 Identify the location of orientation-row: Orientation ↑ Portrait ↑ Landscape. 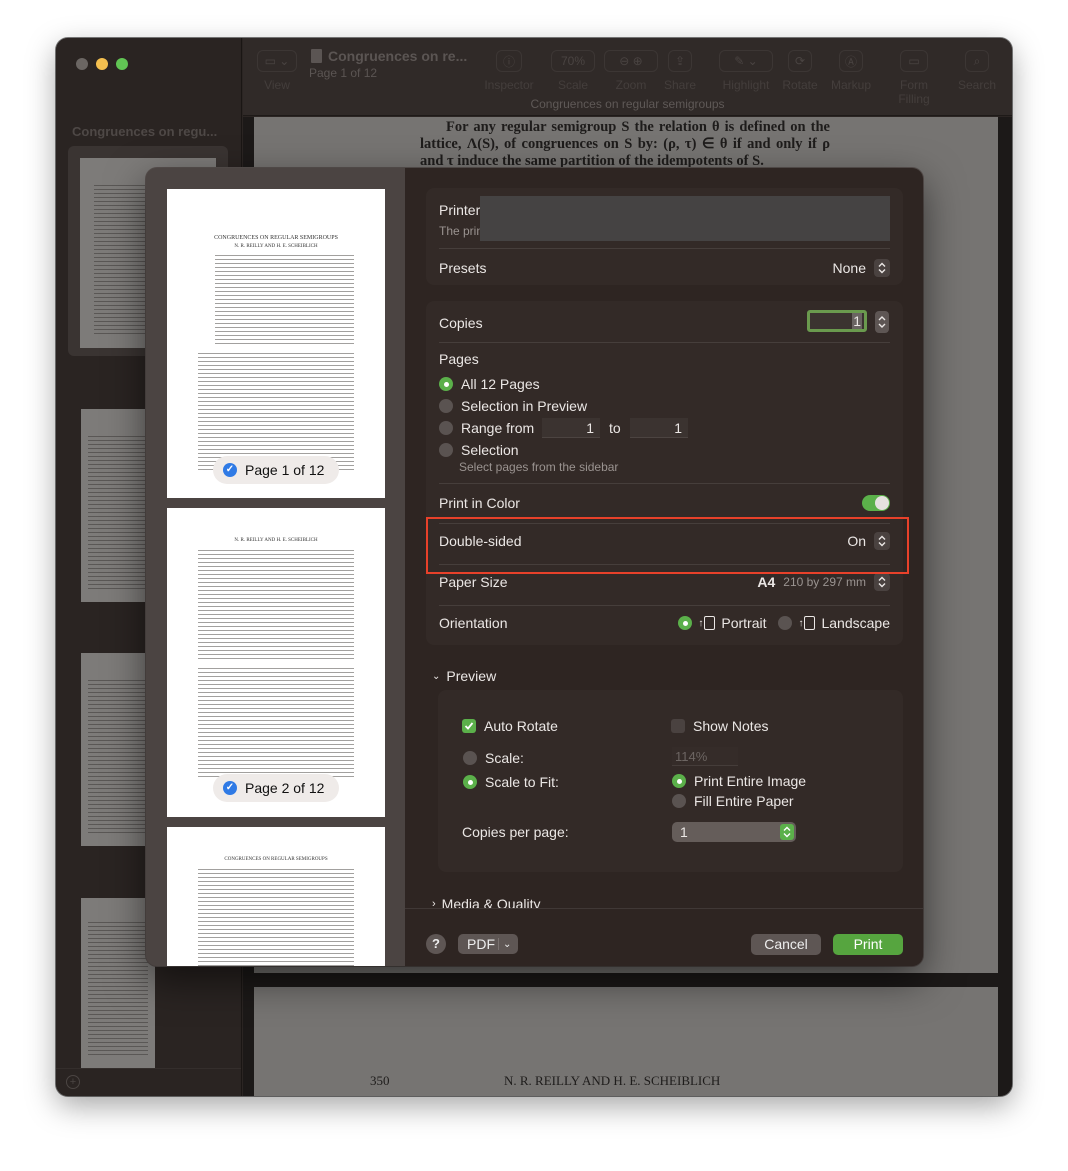
(664, 623).